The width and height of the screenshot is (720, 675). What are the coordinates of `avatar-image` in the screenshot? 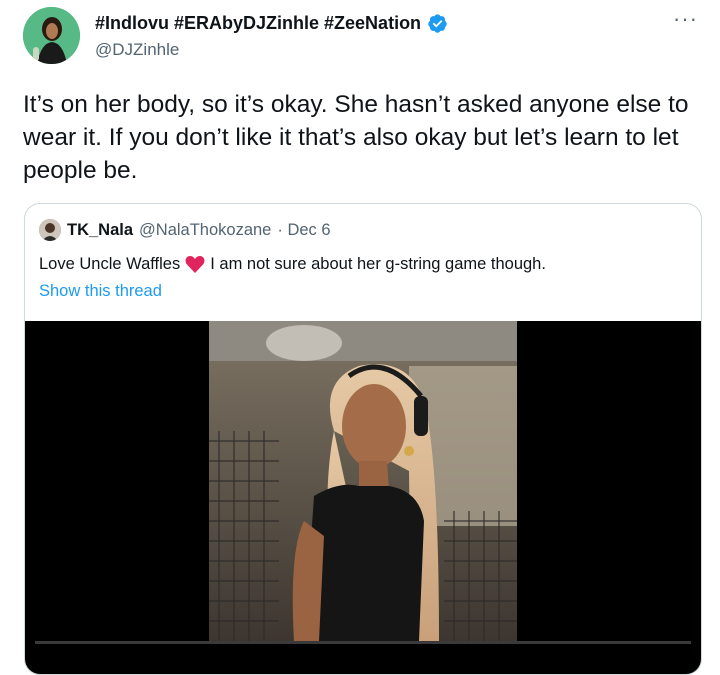 It's located at (51, 35).